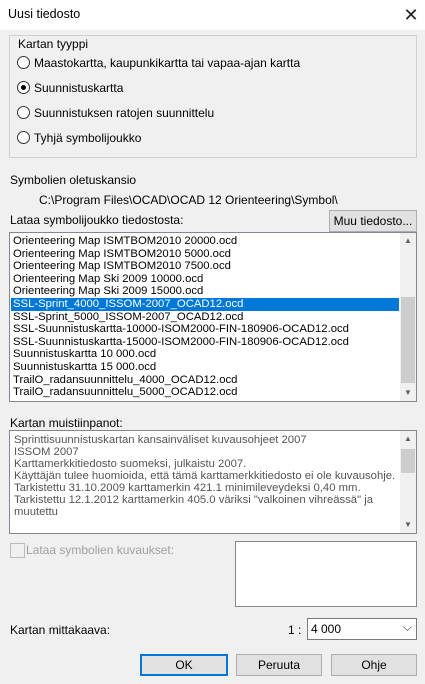 Image resolution: width=425 pixels, height=684 pixels. I want to click on list-item: Orienteering Map Ski 2009 10000.ocd, so click(108, 279).